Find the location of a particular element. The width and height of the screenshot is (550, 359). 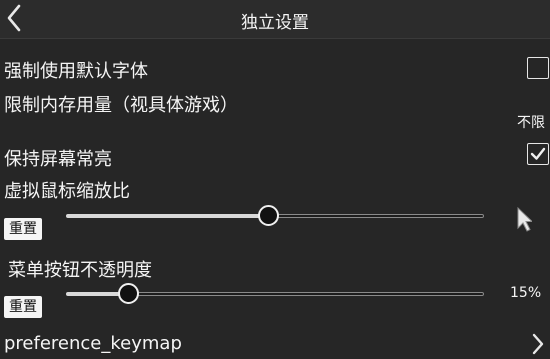

page-title: 独立设置 is located at coordinates (275, 23).